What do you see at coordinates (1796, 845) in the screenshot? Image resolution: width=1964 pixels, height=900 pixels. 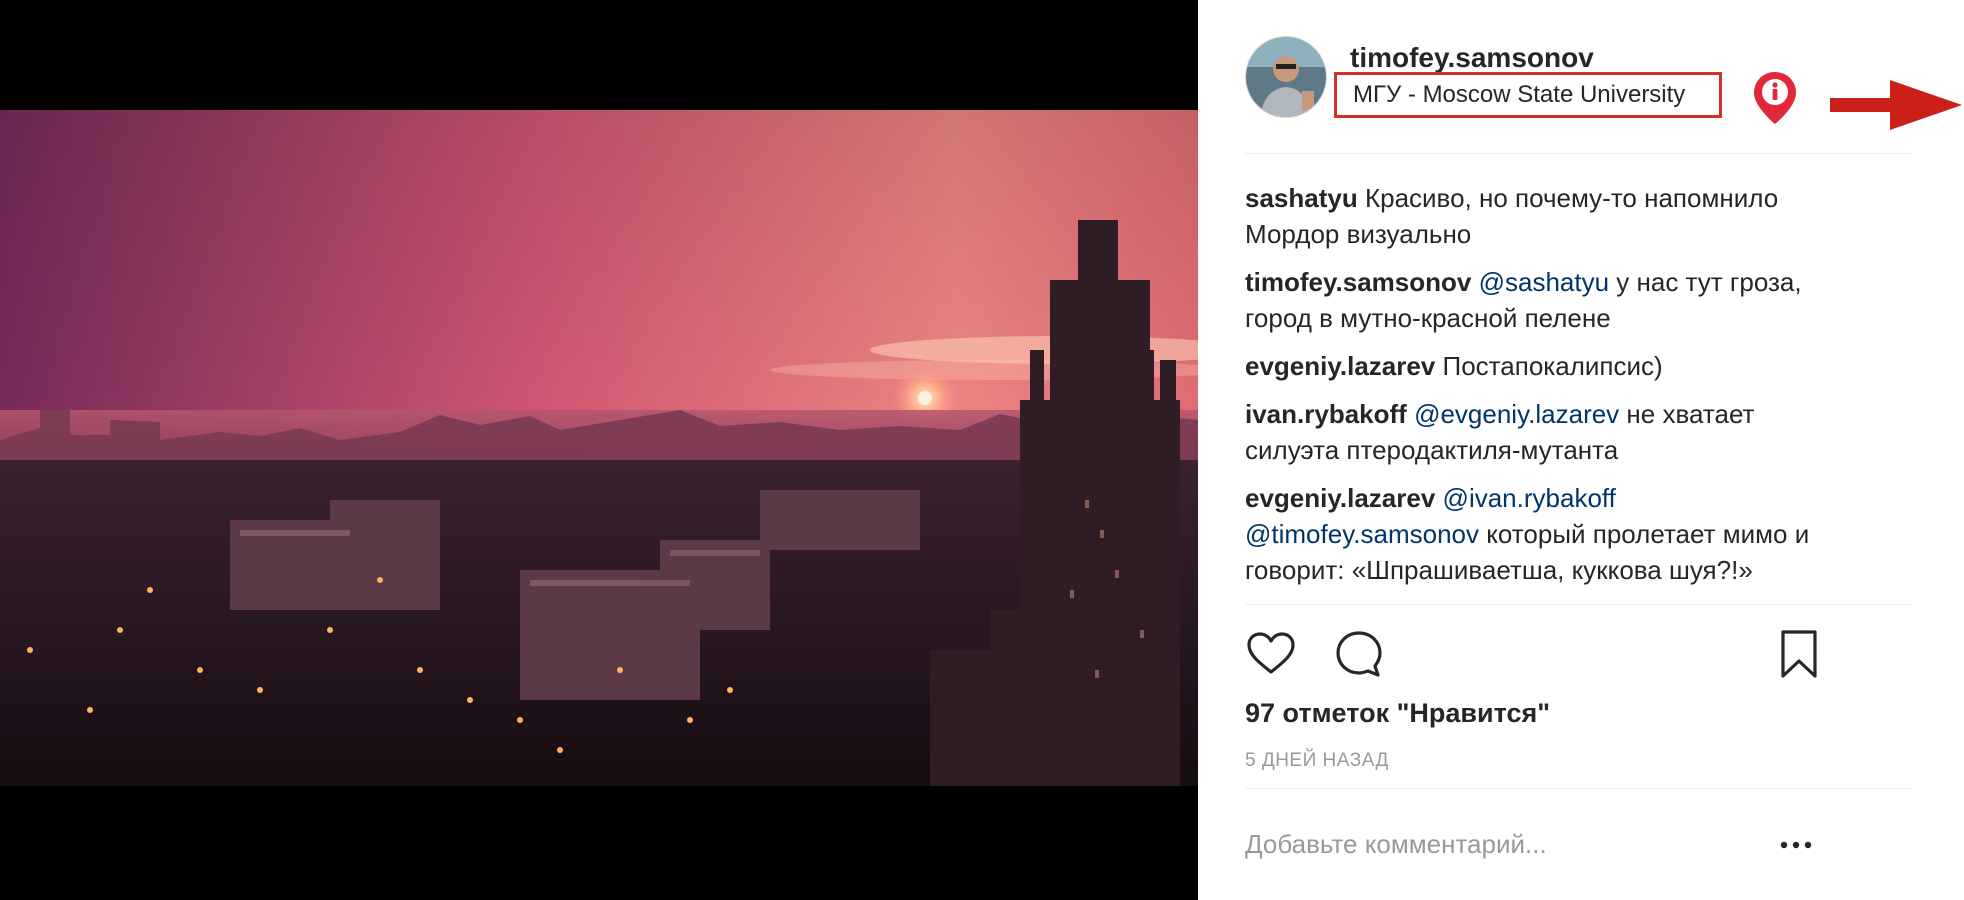 I see `more-options-icon` at bounding box center [1796, 845].